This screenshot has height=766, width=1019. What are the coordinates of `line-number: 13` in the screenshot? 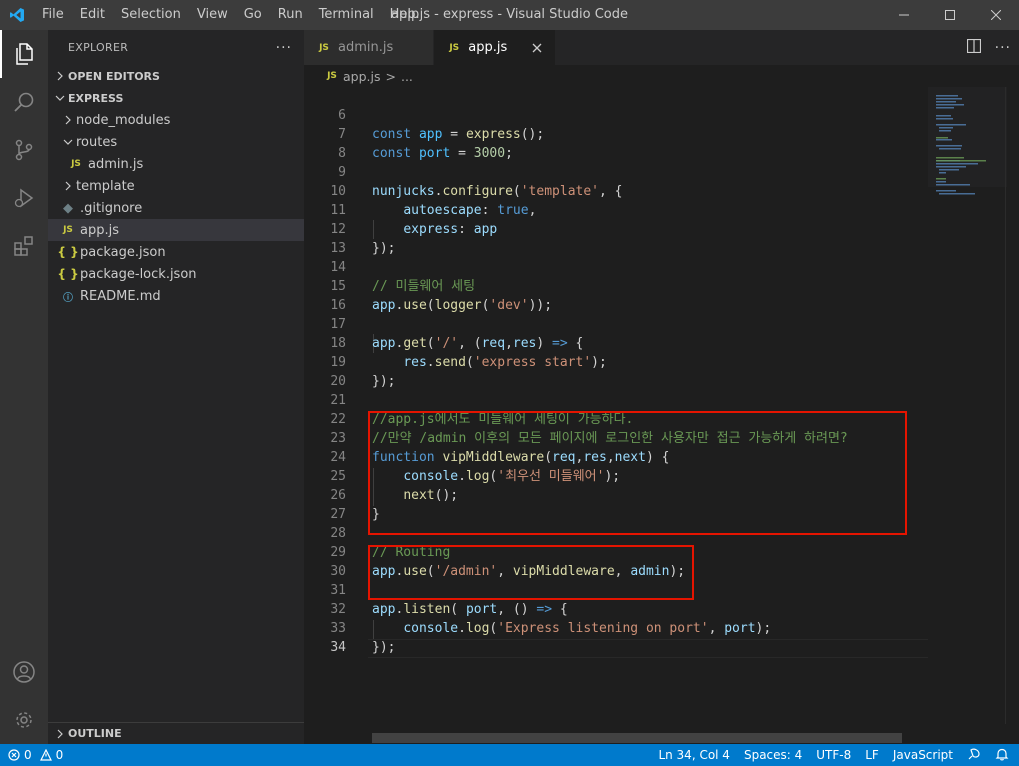 It's located at (338, 248).